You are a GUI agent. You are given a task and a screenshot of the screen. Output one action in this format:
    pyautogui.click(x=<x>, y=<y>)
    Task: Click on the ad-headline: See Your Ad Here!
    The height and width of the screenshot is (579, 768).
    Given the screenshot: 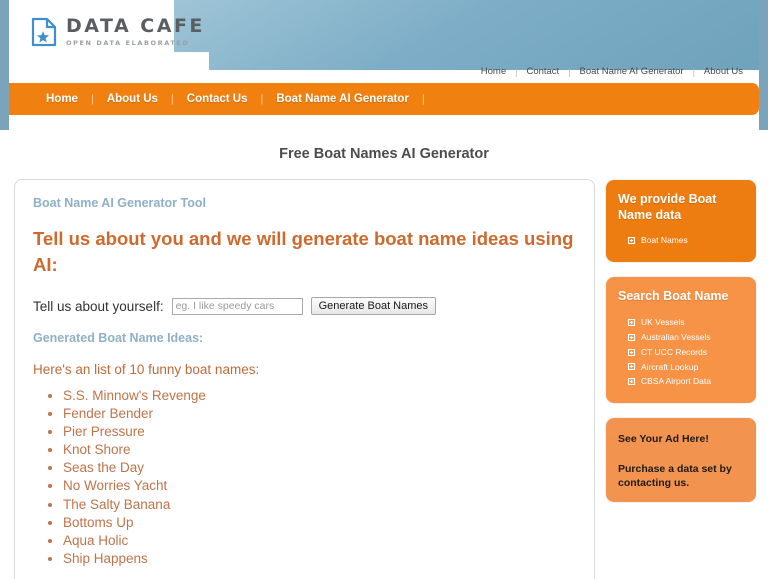 What is the action you would take?
    pyautogui.click(x=663, y=439)
    